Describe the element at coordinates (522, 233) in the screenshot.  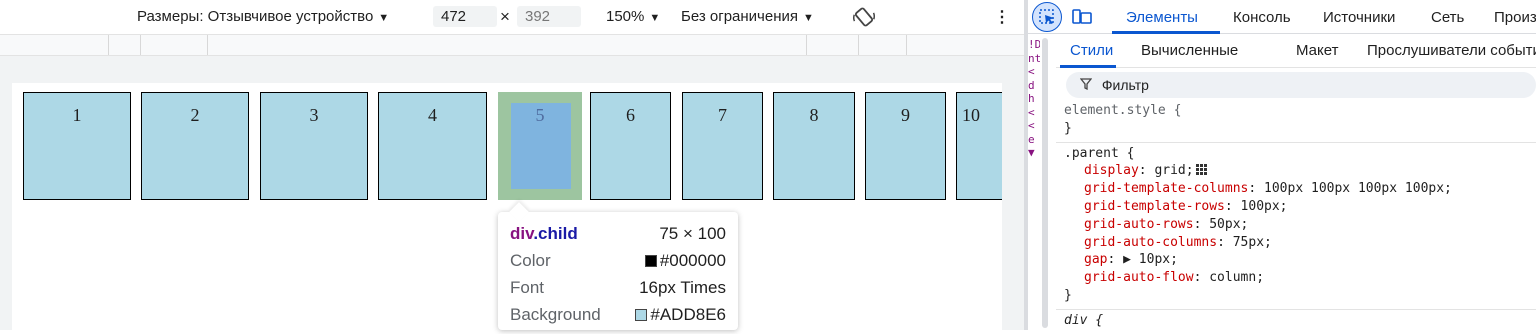
I see `tooltip-tag: div` at that location.